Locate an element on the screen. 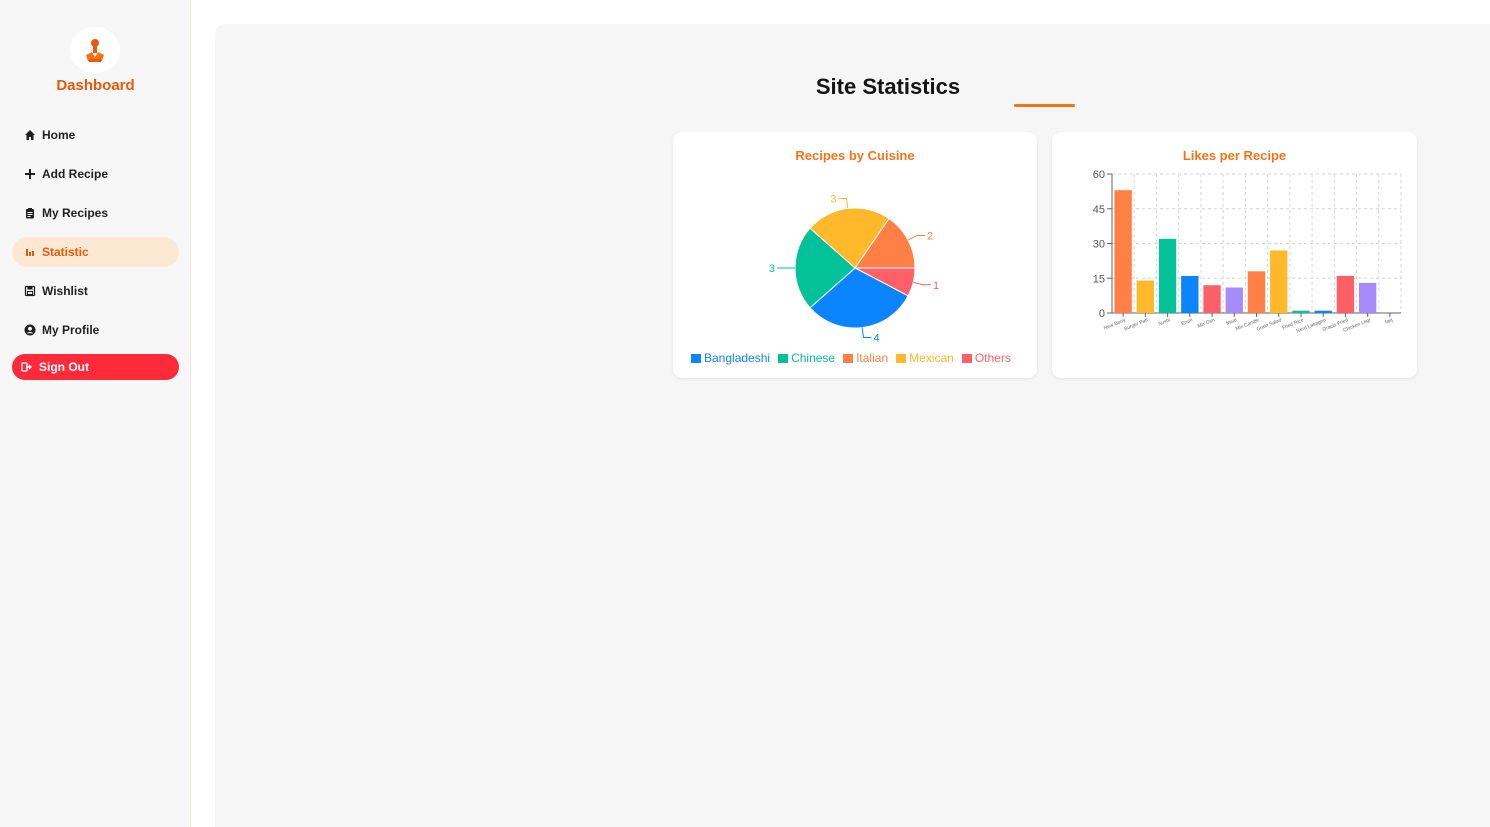  save-icon is located at coordinates (30, 291).